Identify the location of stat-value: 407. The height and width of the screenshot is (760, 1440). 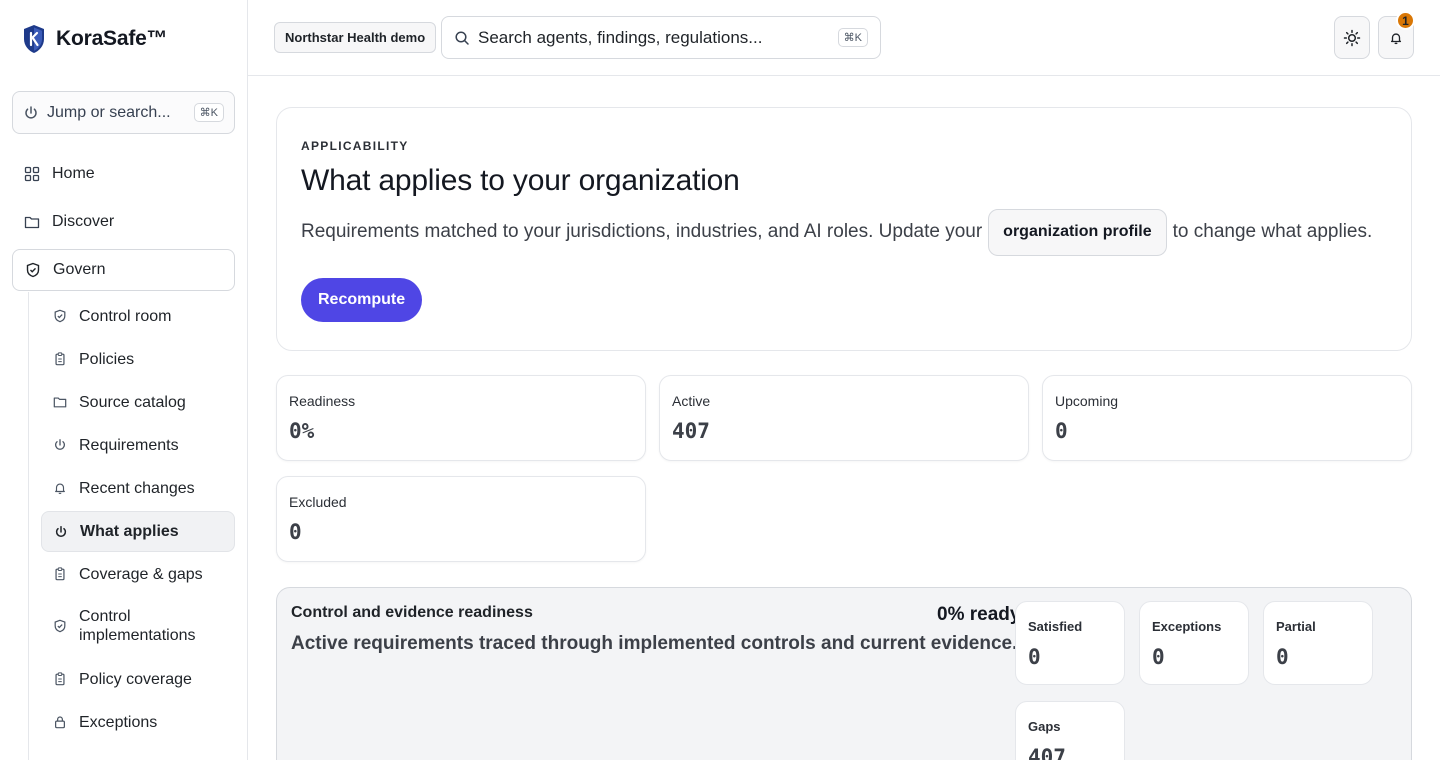
(691, 431).